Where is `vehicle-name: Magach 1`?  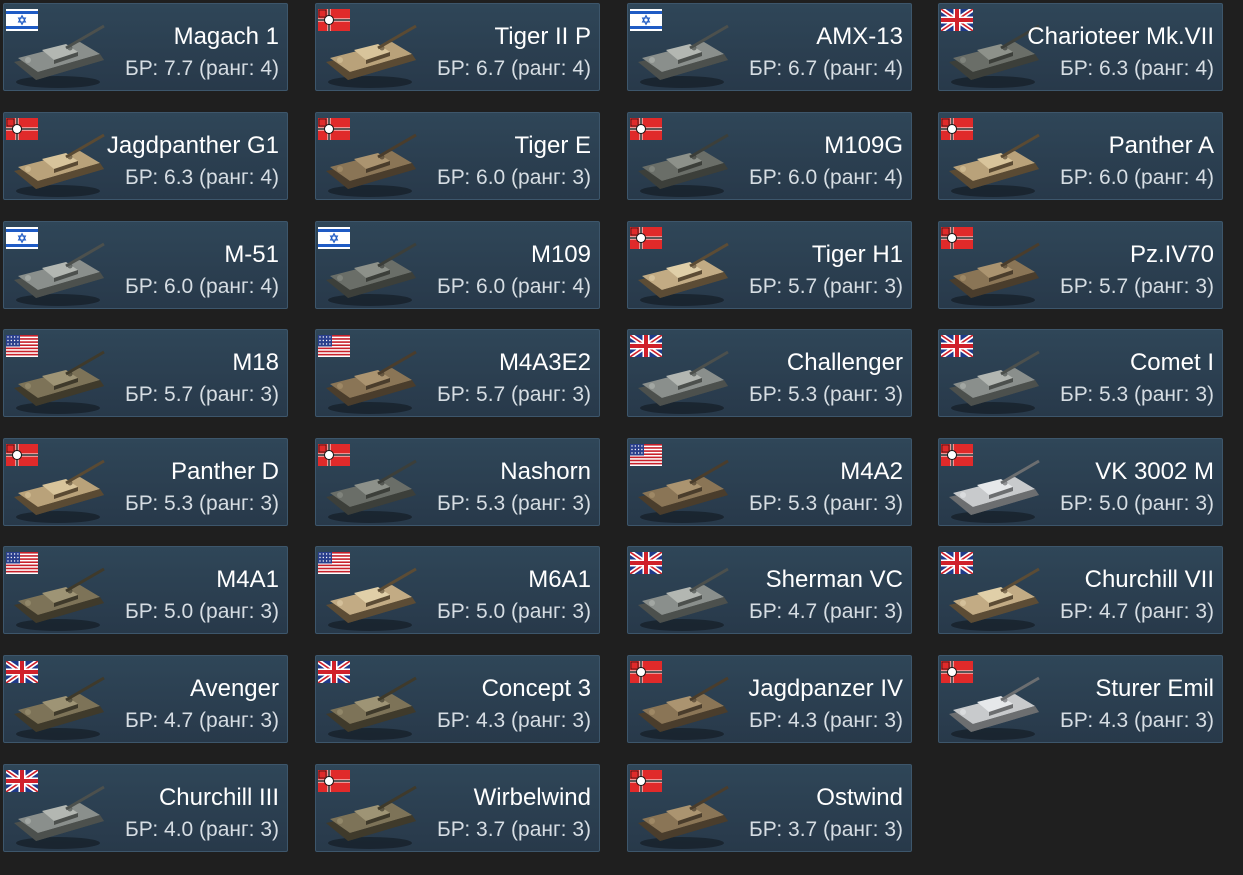 vehicle-name: Magach 1 is located at coordinates (226, 36).